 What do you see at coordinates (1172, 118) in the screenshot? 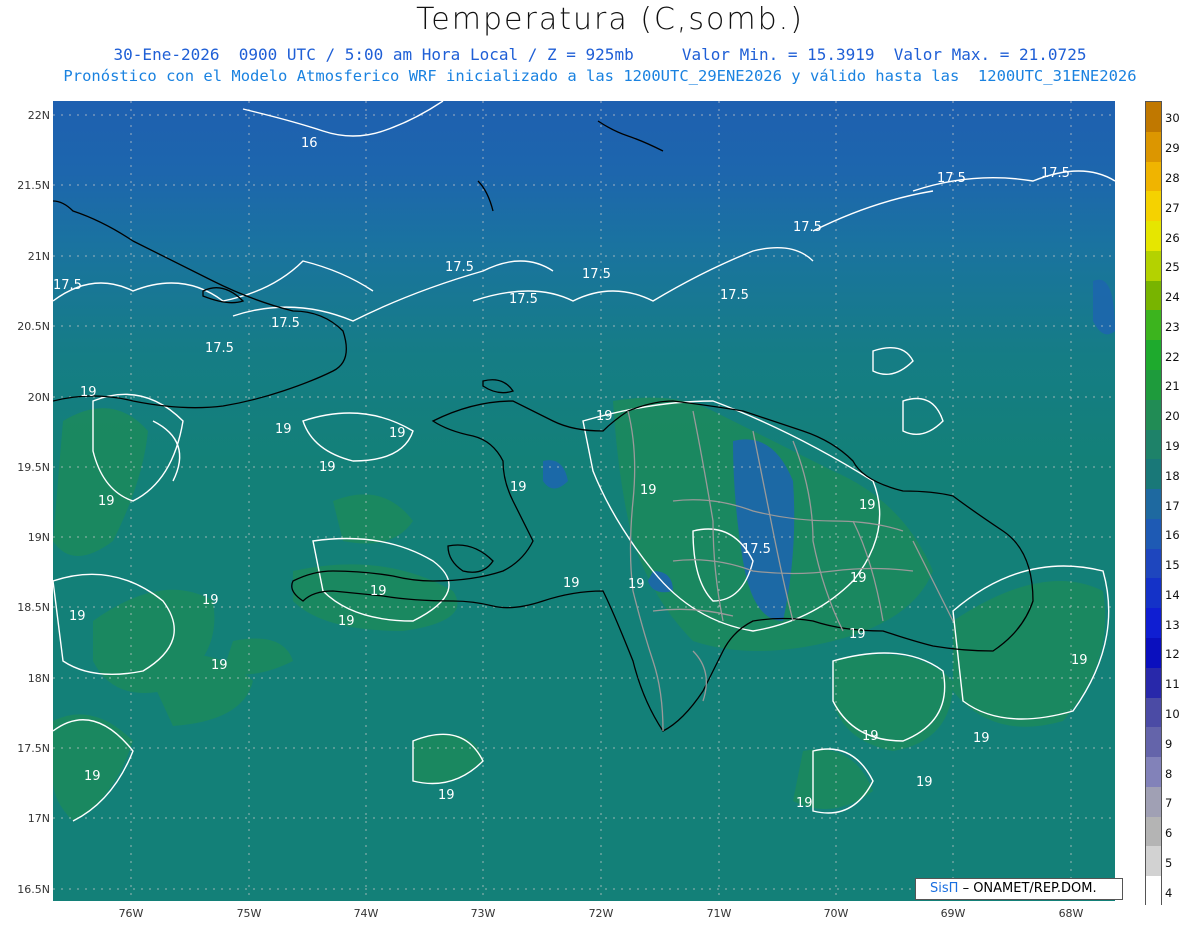
I see `colorbar-label: 30` at bounding box center [1172, 118].